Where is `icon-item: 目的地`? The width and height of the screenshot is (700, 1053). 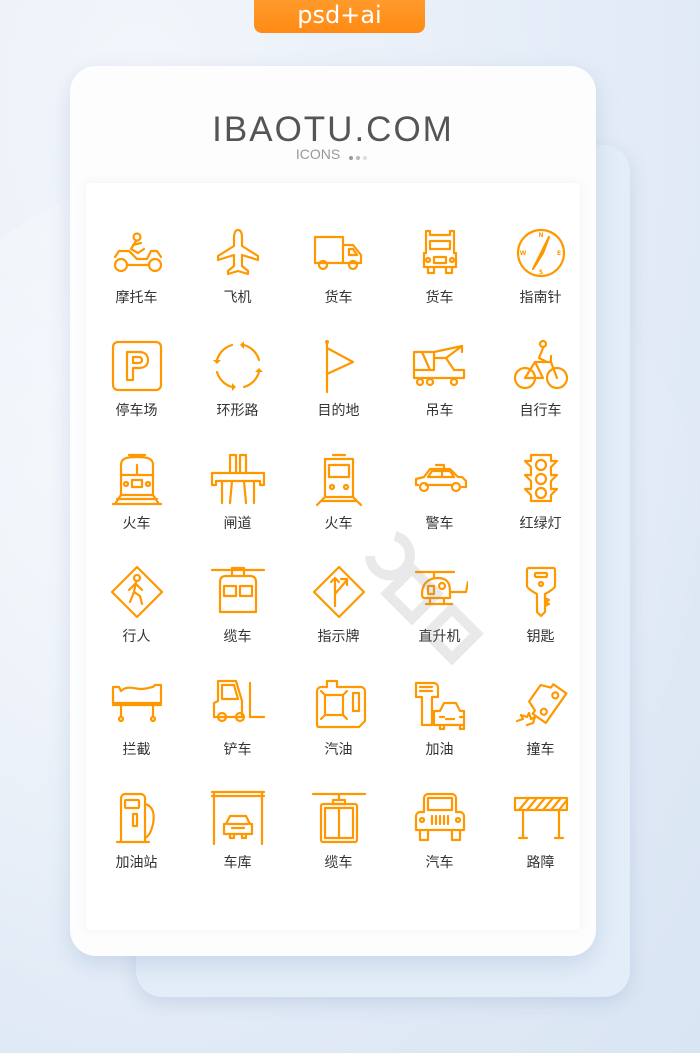 icon-item: 目的地 is located at coordinates (338, 394).